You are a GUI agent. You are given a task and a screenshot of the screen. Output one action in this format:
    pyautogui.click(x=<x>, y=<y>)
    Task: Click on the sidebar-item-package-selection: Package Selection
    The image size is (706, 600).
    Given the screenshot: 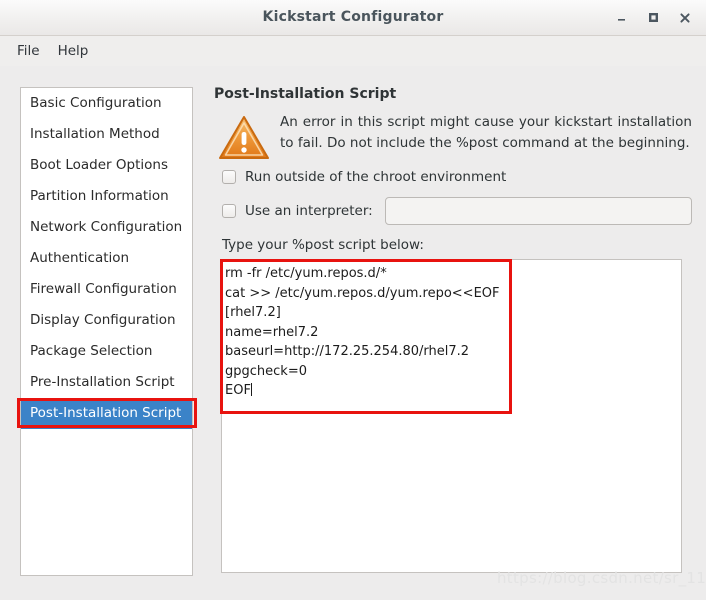 What is the action you would take?
    pyautogui.click(x=106, y=351)
    